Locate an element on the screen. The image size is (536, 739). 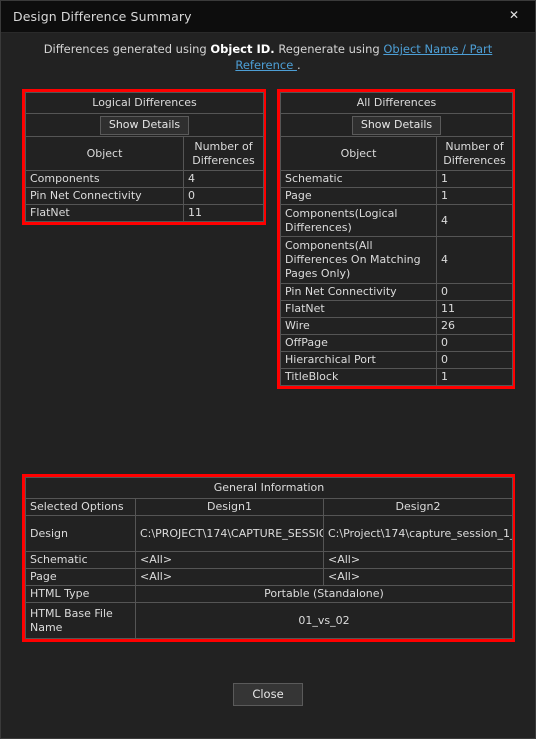
all-show-details-button: Show Details is located at coordinates (396, 125).